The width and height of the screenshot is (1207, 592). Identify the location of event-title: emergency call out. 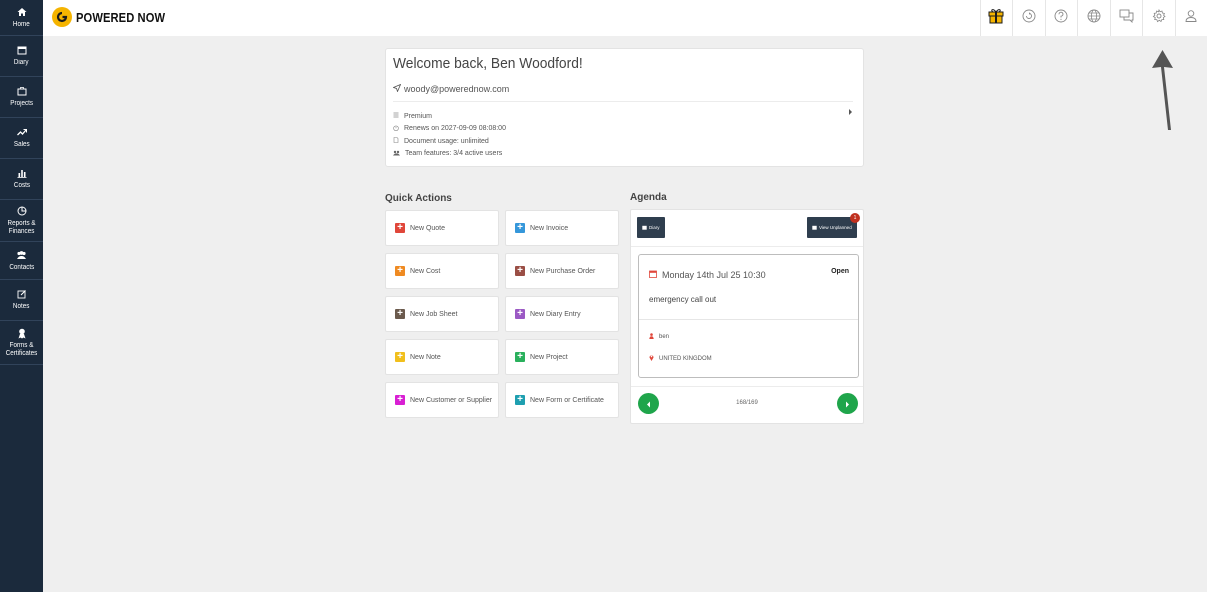
(683, 299).